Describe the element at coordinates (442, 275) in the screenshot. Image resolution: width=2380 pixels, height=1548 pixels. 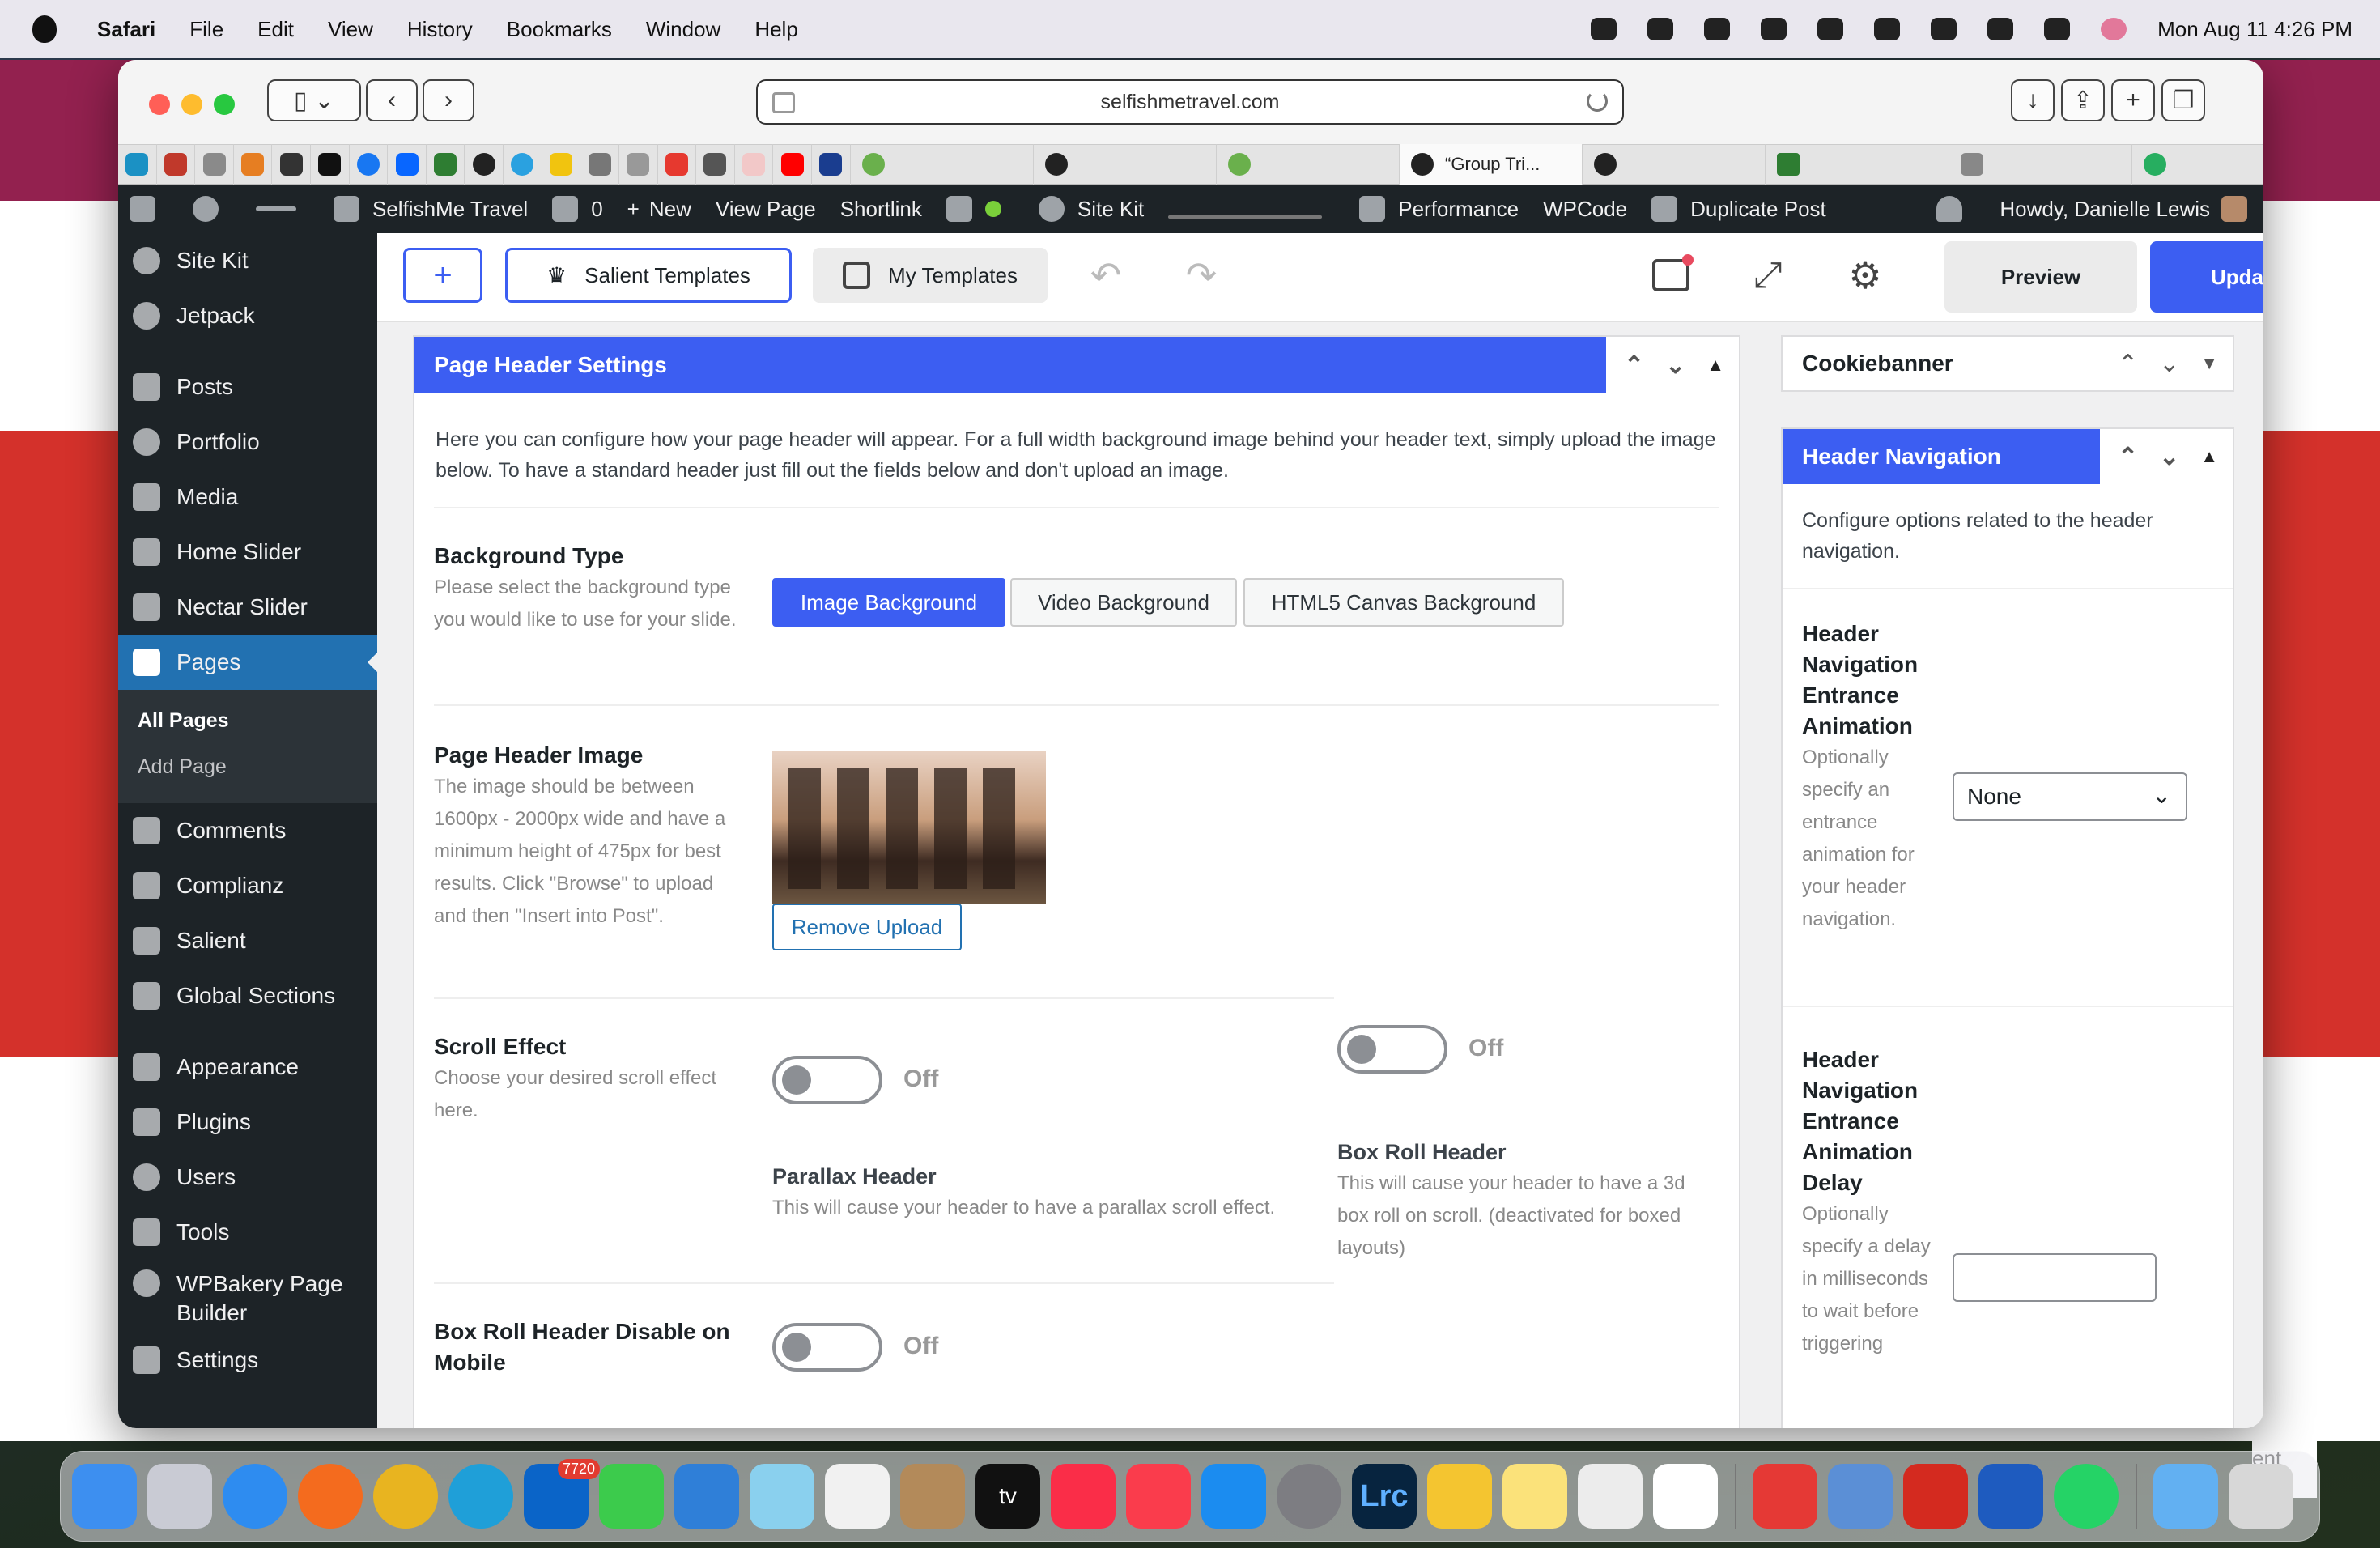
I see `add-element-button: +` at that location.